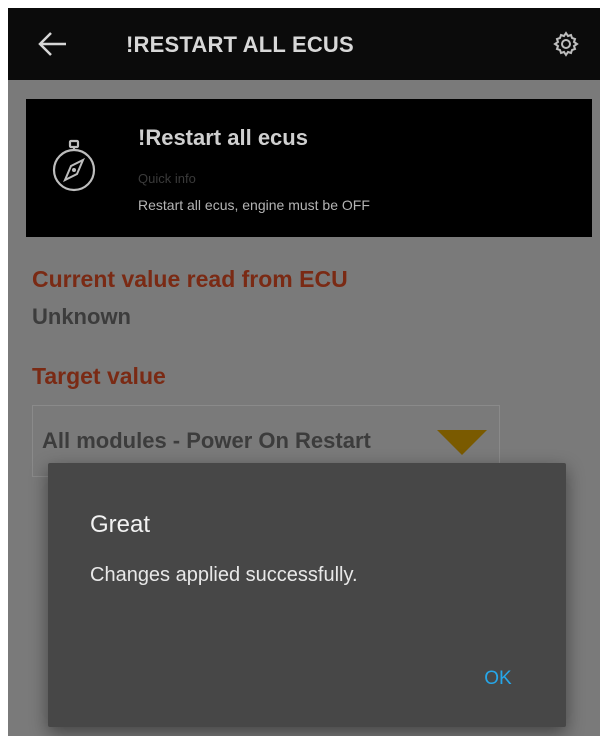  Describe the element at coordinates (52, 44) in the screenshot. I see `back-arrow-icon` at that location.